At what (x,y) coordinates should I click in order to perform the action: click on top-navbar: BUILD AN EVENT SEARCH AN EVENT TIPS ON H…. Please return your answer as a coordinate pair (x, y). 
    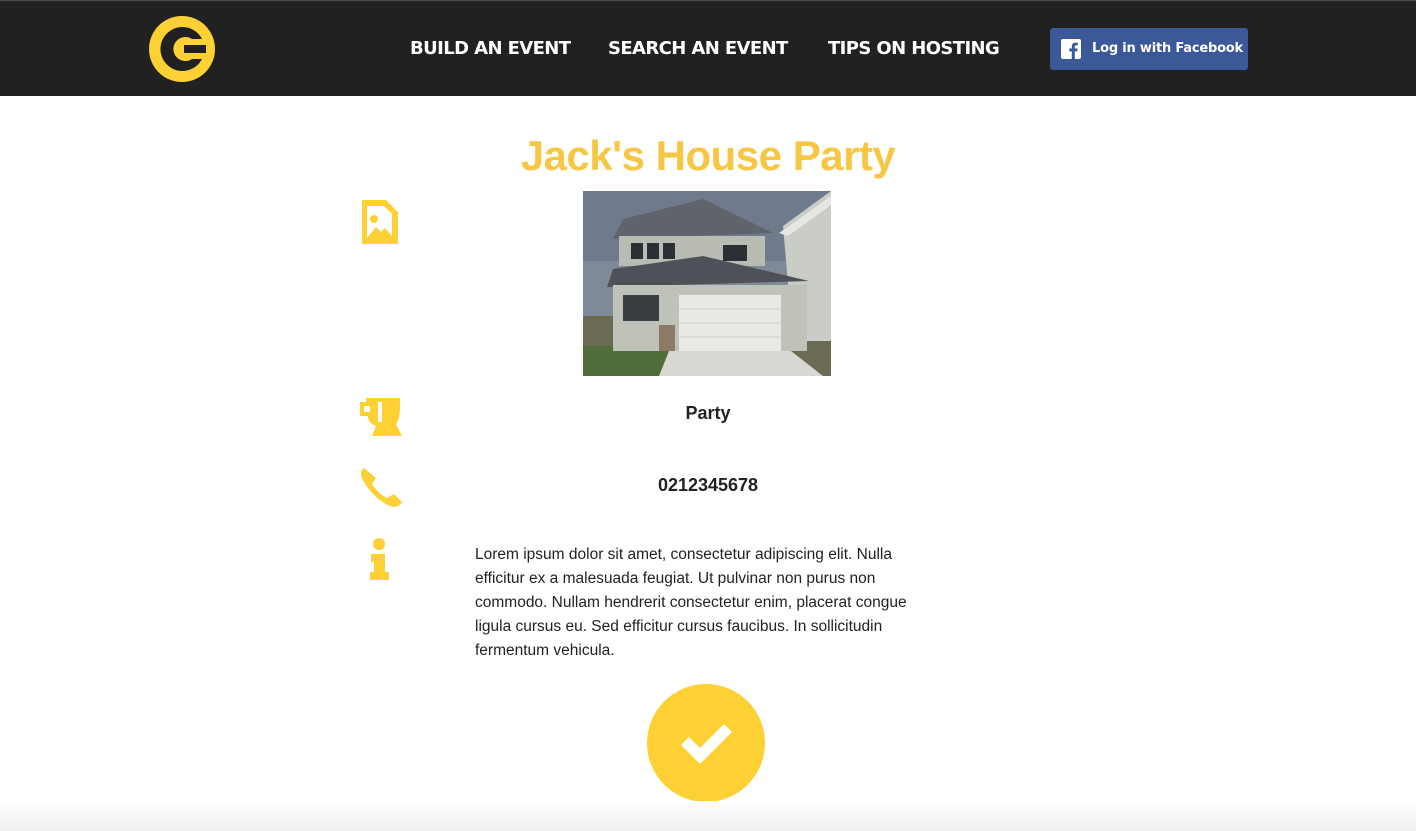
    Looking at the image, I should click on (708, 48).